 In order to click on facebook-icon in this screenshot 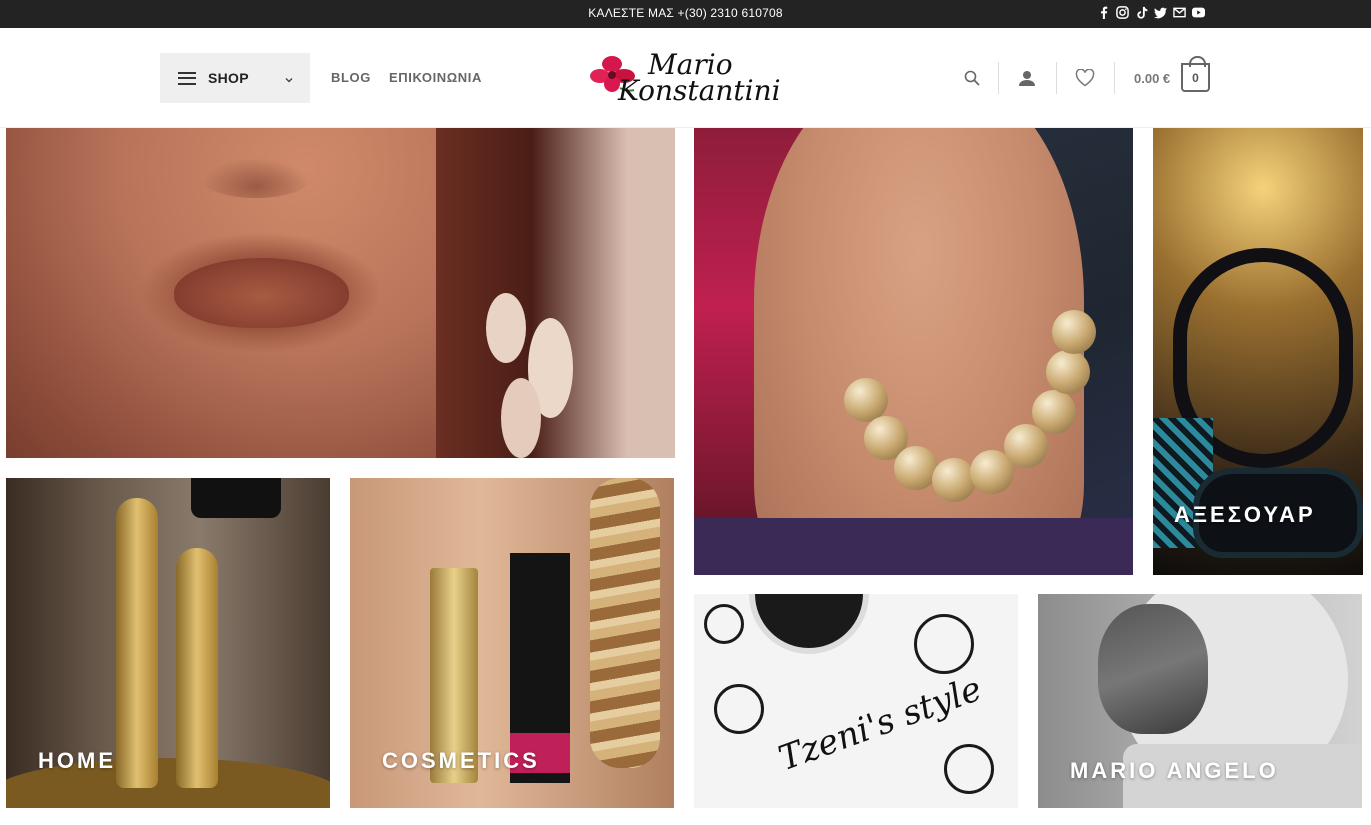, I will do `click(1103, 12)`.